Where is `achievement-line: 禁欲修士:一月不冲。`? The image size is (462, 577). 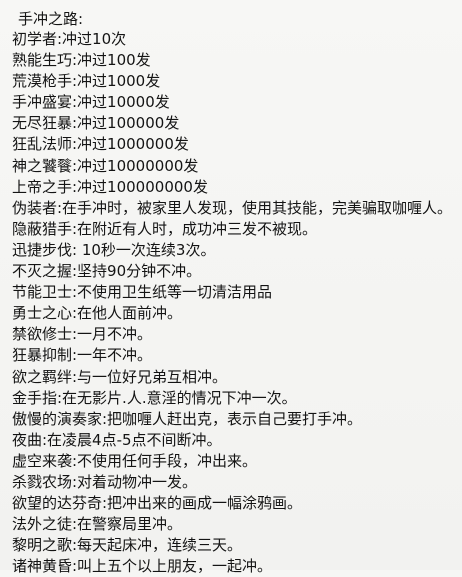 achievement-line: 禁欲修士:一月不冲。 is located at coordinates (82, 334).